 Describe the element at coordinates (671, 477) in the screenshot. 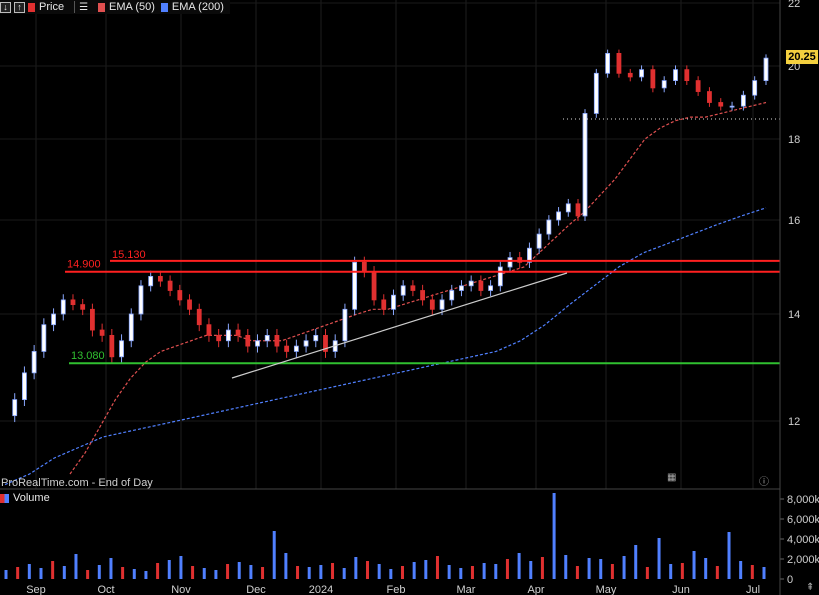

I see `calendar-icon: ▦` at that location.